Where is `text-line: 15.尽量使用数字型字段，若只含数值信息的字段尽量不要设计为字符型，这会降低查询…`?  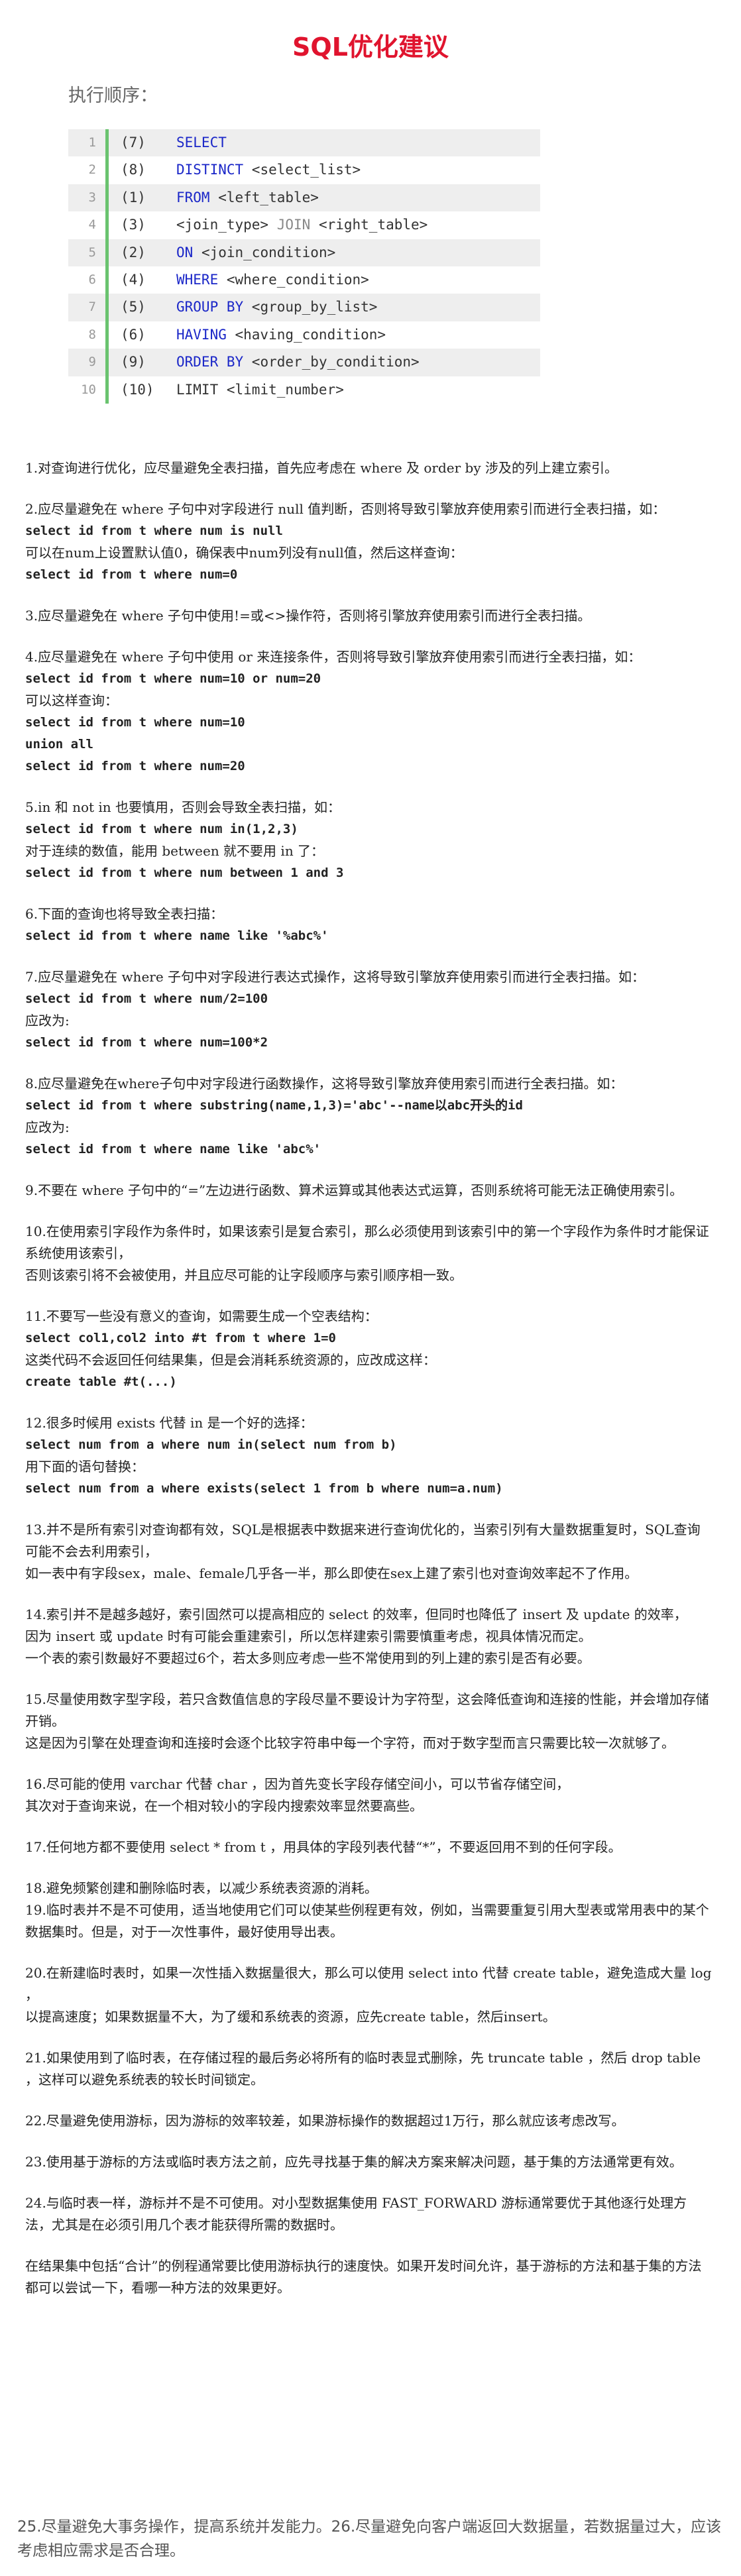 text-line: 15.尽量使用数字型字段，若只含数值信息的字段尽量不要设计为字符型，这会降低查询… is located at coordinates (367, 1710).